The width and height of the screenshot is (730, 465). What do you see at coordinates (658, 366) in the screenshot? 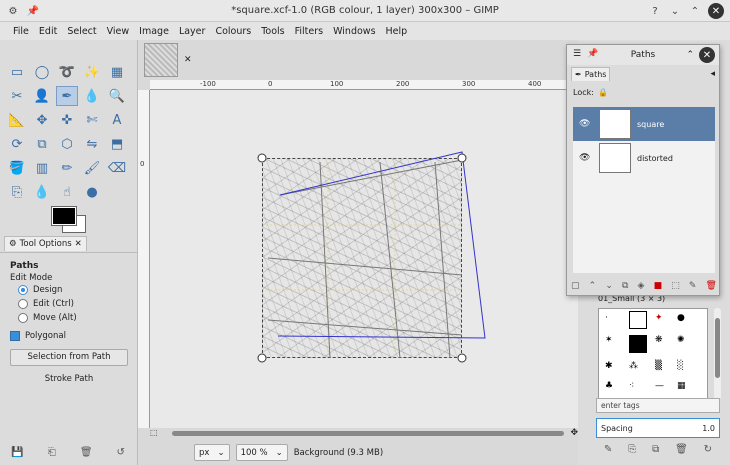
I see `brush-item: ▒` at bounding box center [658, 366].